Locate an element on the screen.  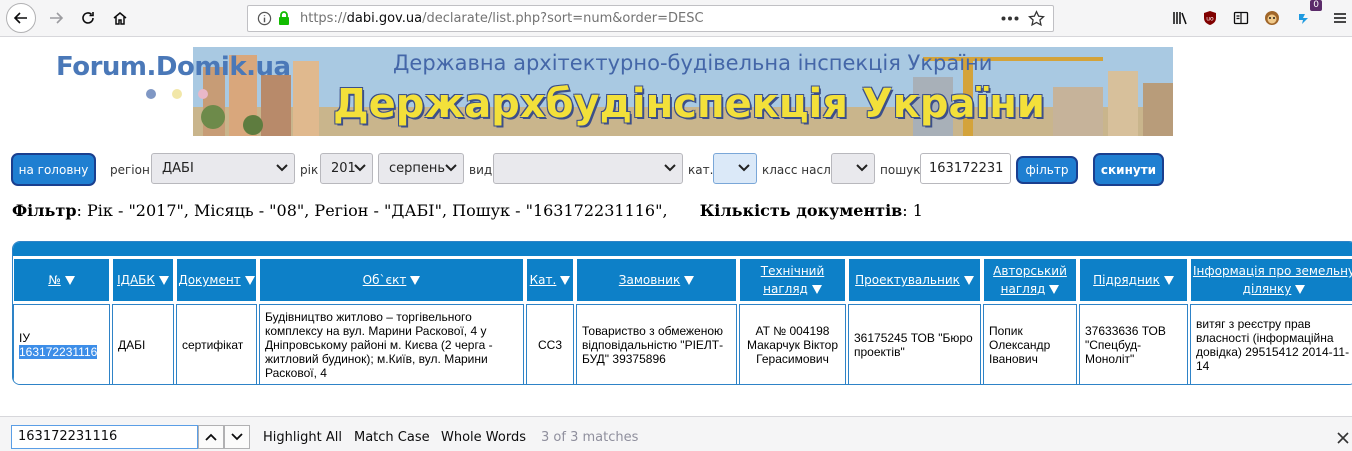
reload-button is located at coordinates (88, 18).